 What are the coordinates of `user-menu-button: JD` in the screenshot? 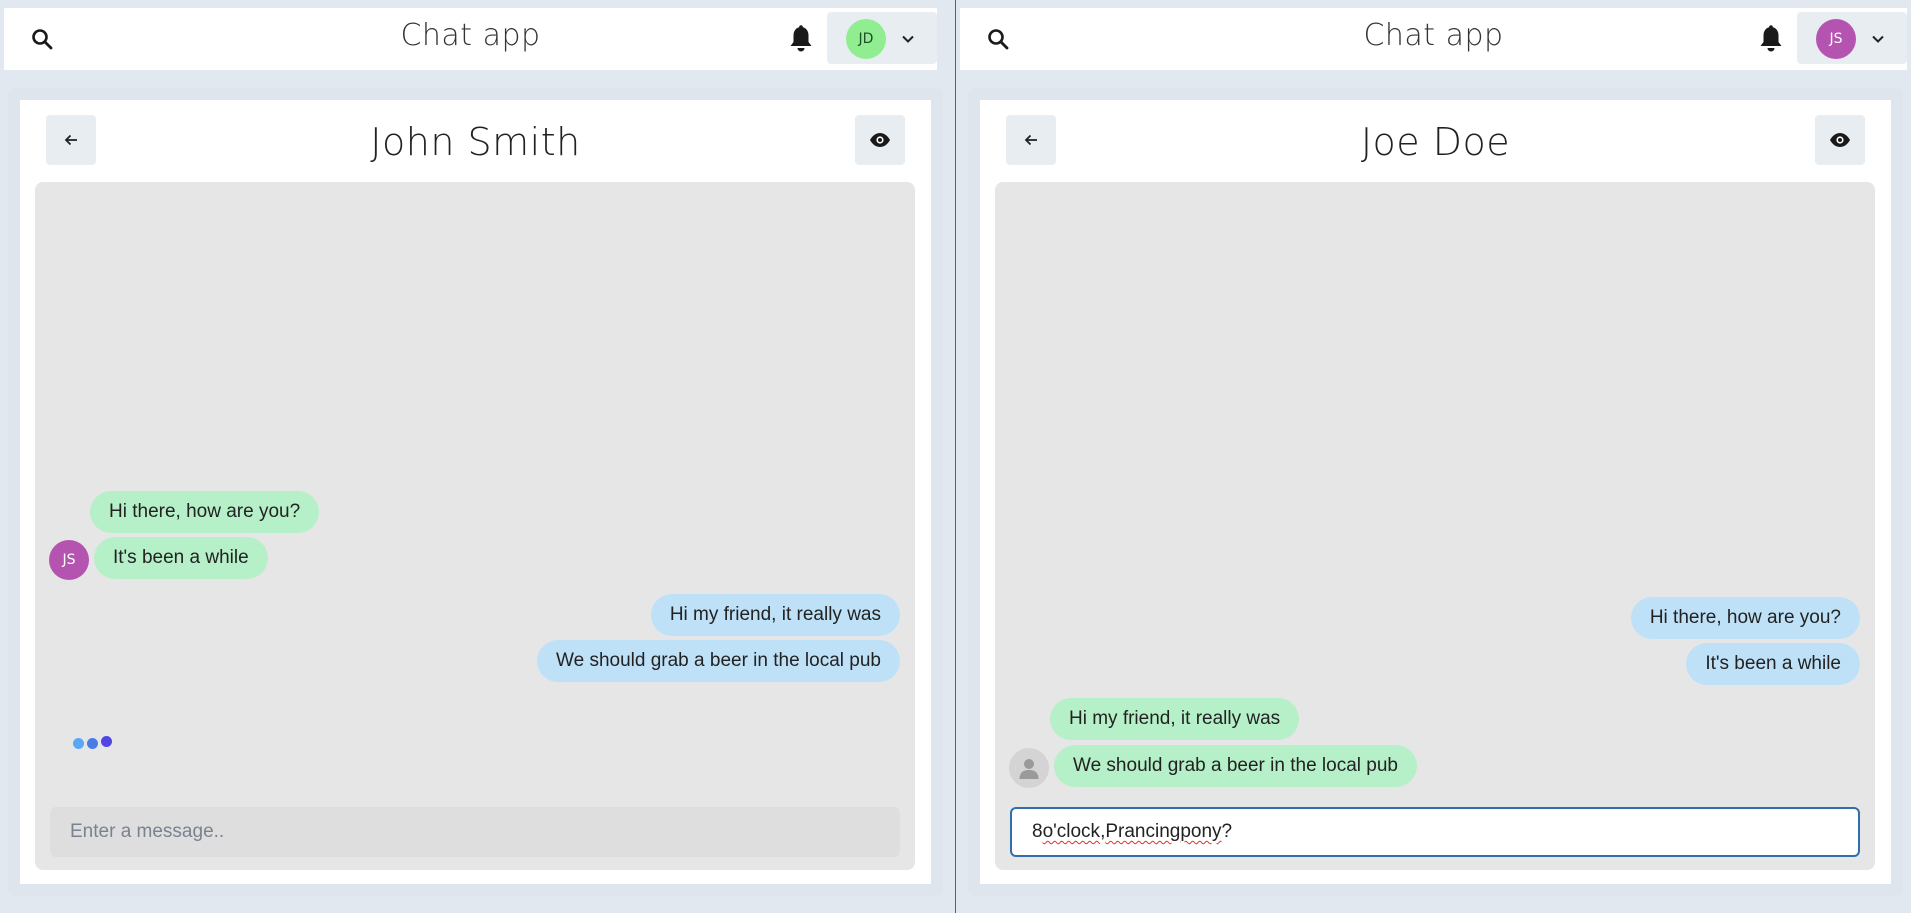 It's located at (882, 38).